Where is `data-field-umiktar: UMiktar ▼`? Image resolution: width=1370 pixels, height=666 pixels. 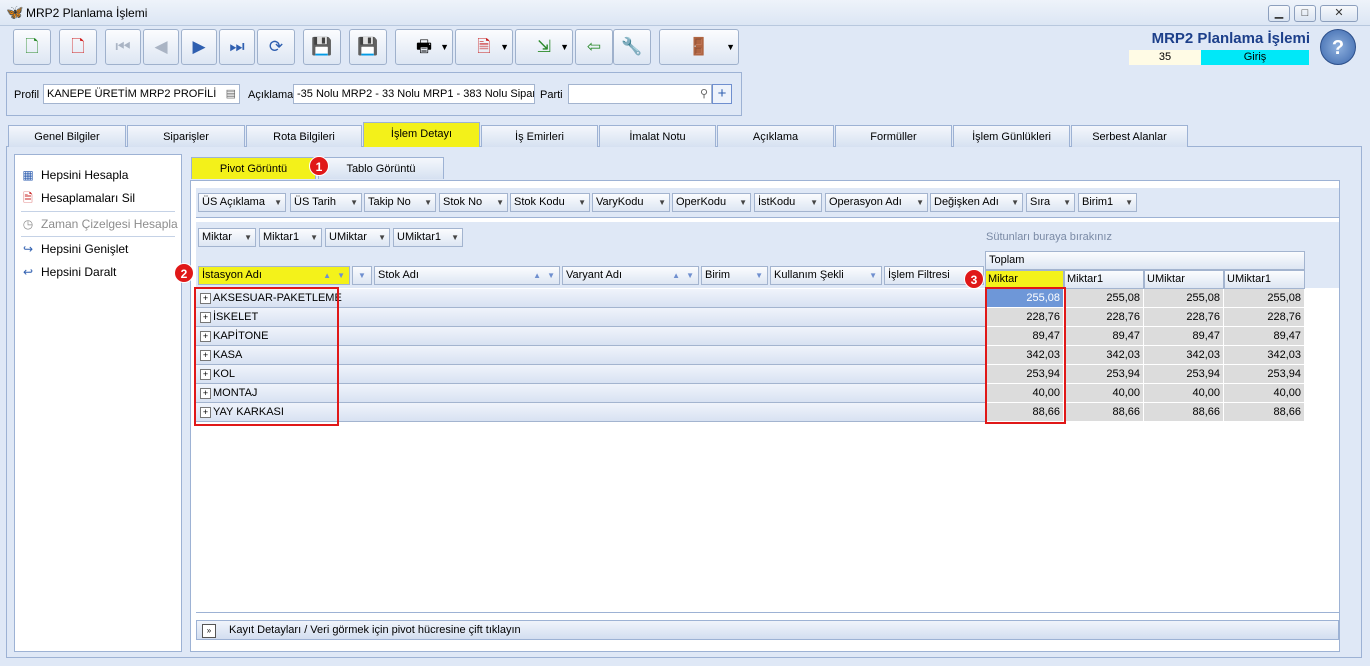 data-field-umiktar: UMiktar ▼ is located at coordinates (357, 237).